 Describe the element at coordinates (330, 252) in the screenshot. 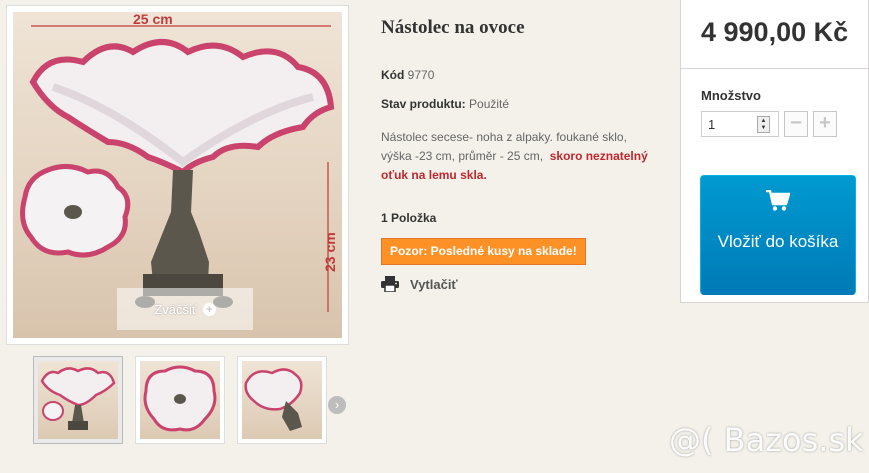

I see `dimension-height: 23 cm` at that location.